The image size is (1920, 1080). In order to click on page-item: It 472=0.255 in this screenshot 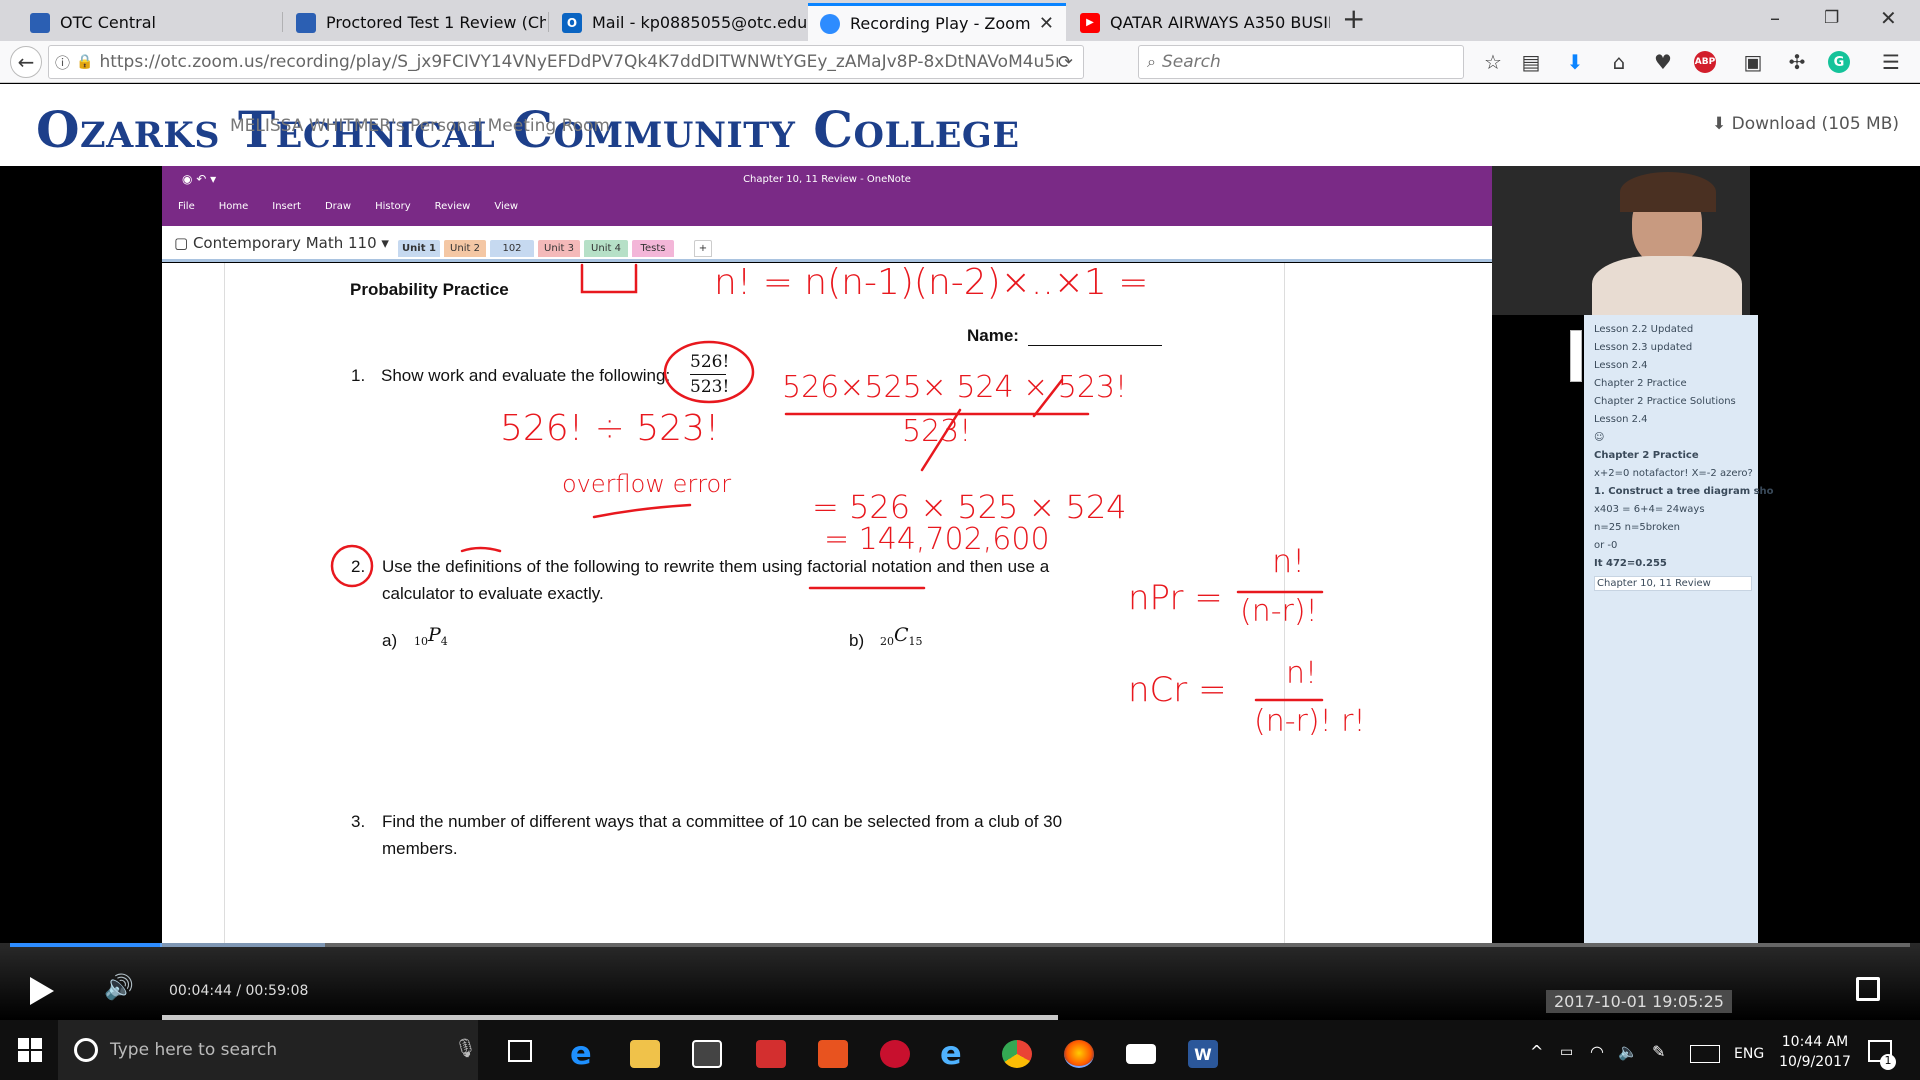, I will do `click(1630, 563)`.